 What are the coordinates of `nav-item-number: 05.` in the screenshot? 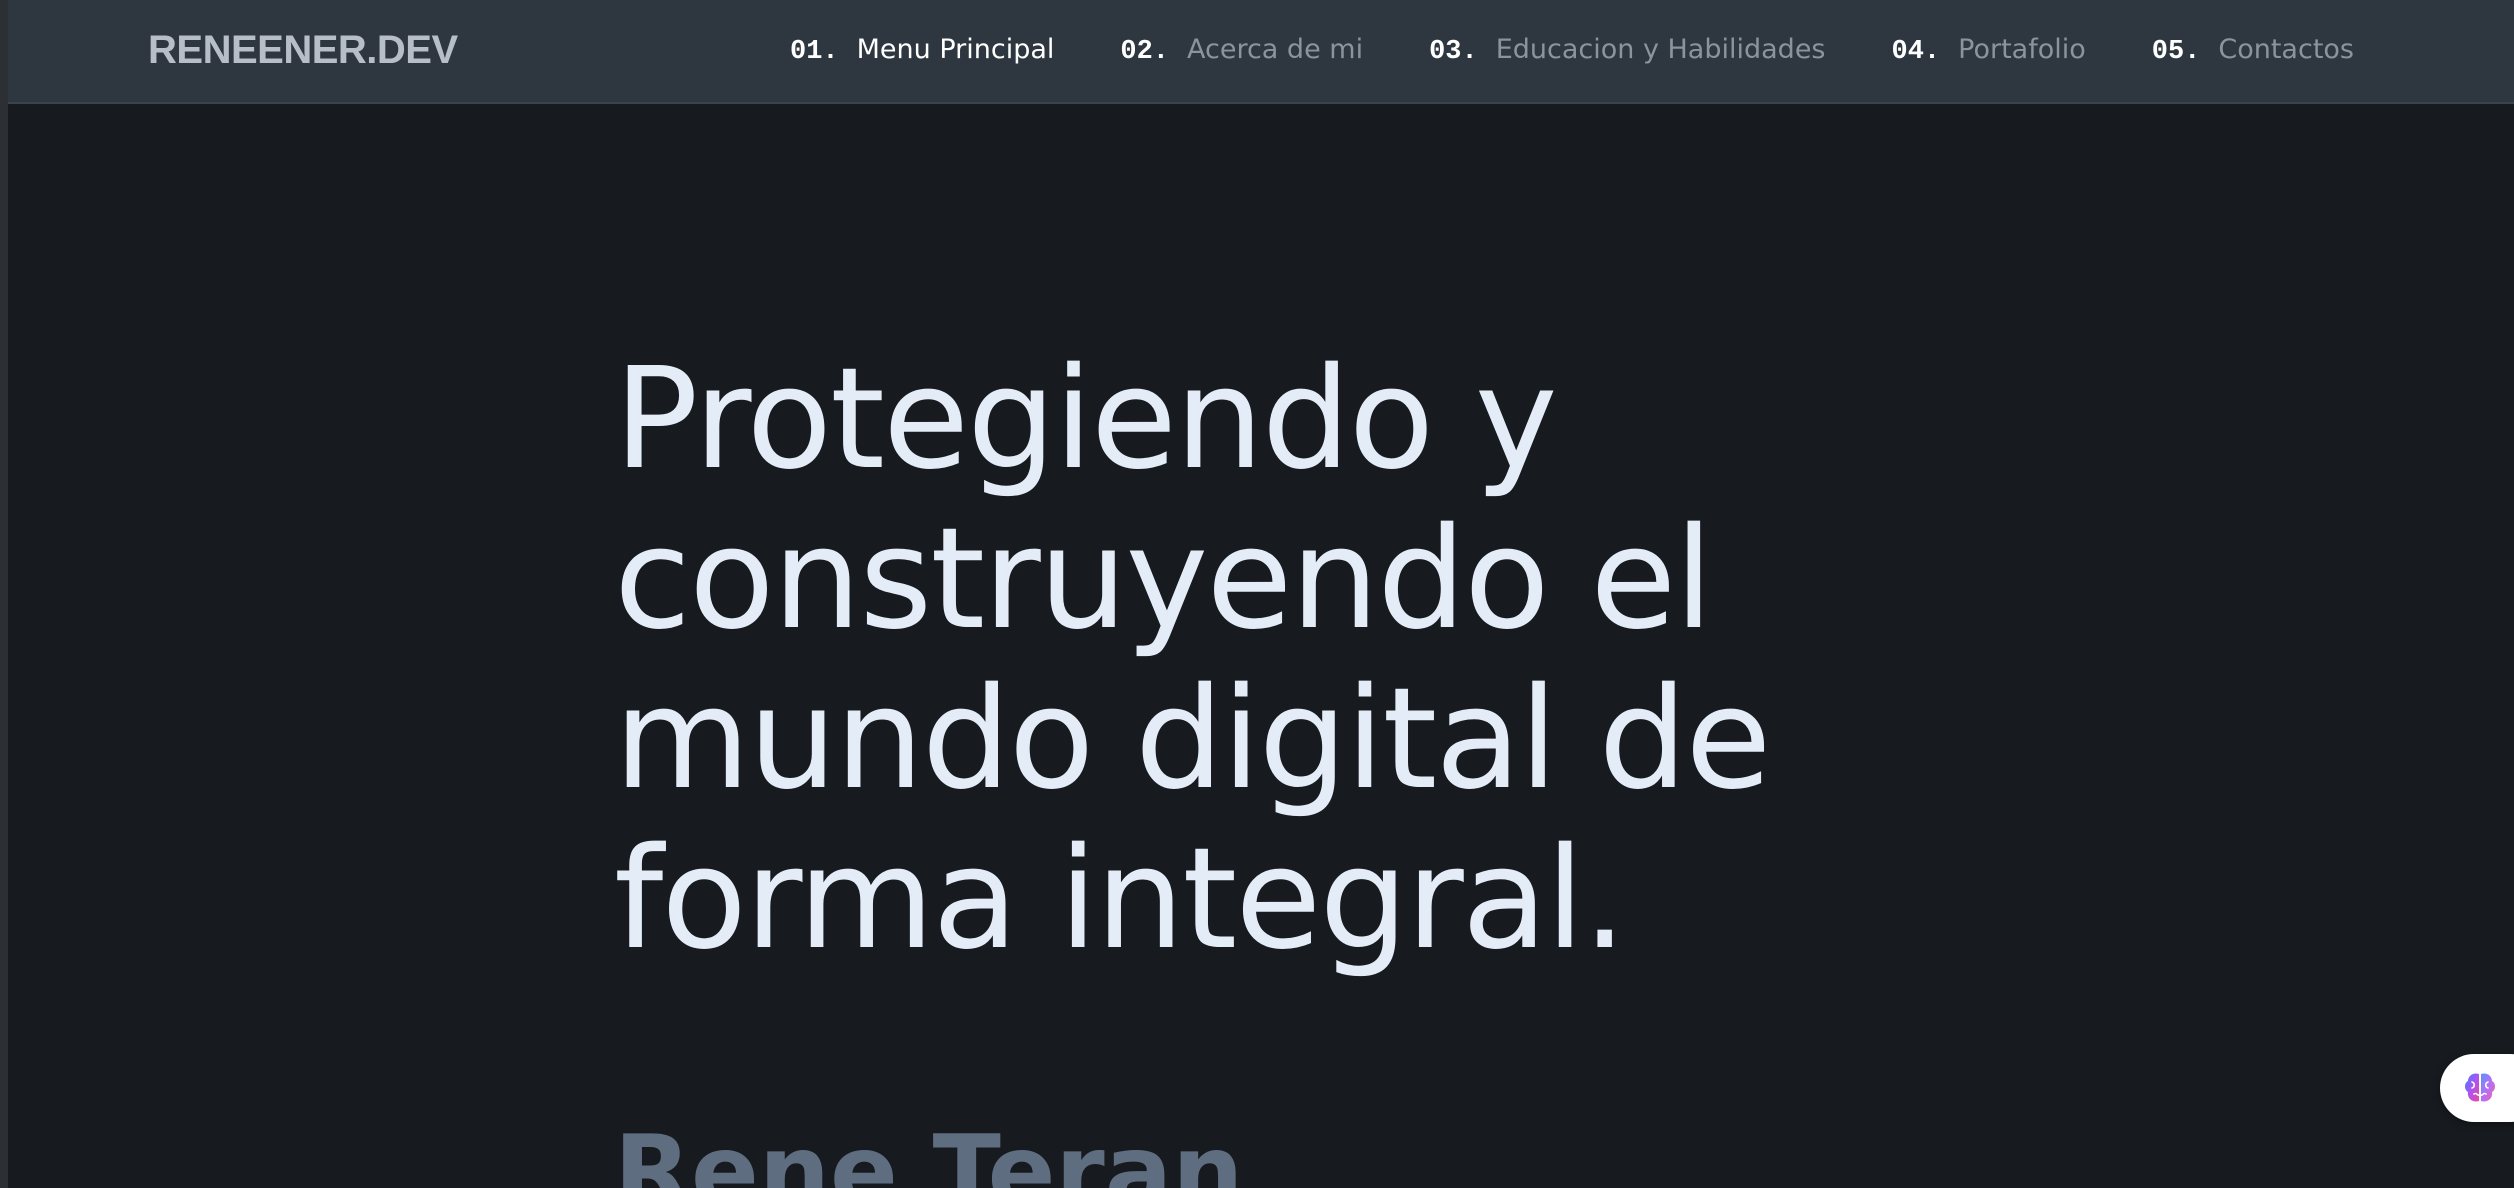 It's located at (2176, 51).